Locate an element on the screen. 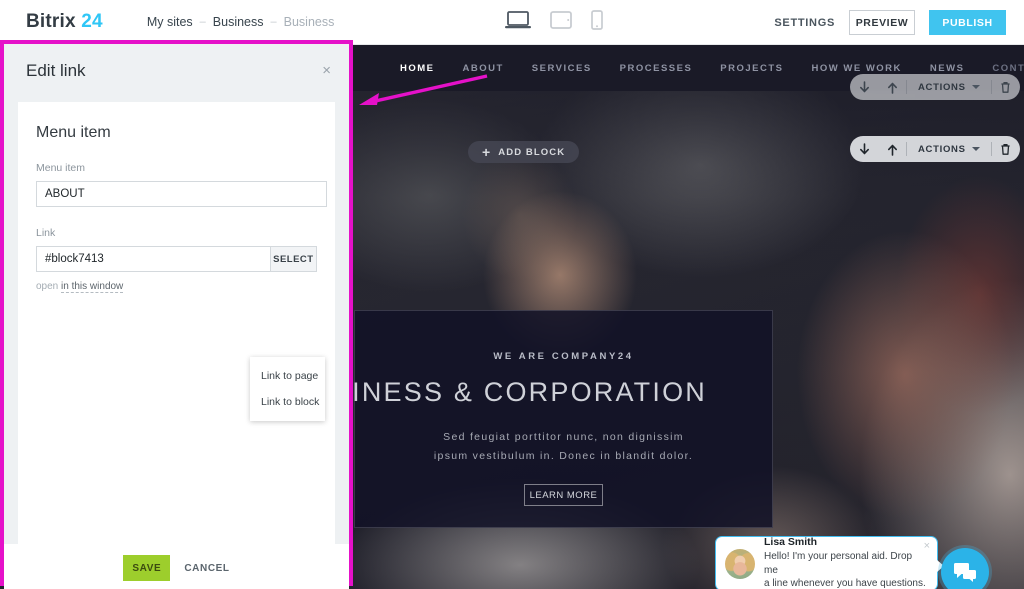 The height and width of the screenshot is (589, 1024). site-nav-item-how-we-work: HOW WE WORK is located at coordinates (857, 68).